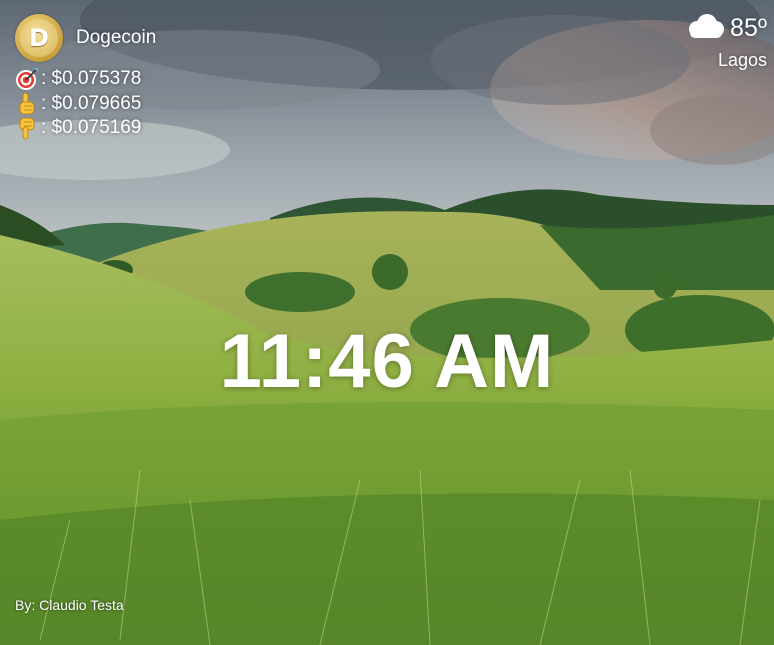 This screenshot has width=774, height=645. What do you see at coordinates (91, 128) in the screenshot?
I see `low-price: : $0.075169` at bounding box center [91, 128].